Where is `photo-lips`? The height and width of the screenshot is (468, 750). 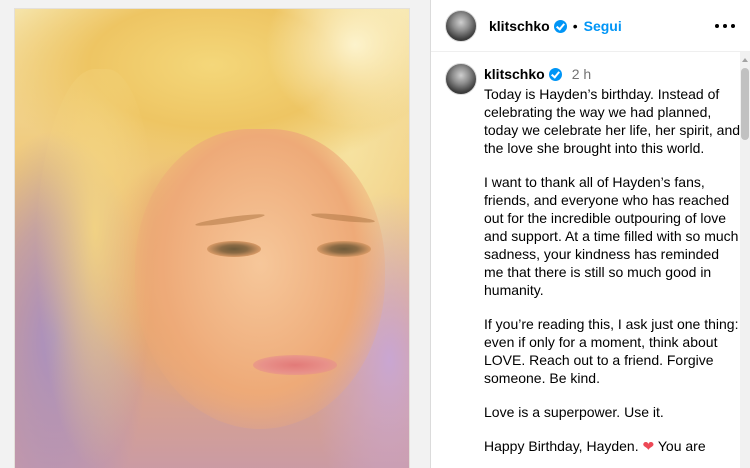 photo-lips is located at coordinates (295, 365).